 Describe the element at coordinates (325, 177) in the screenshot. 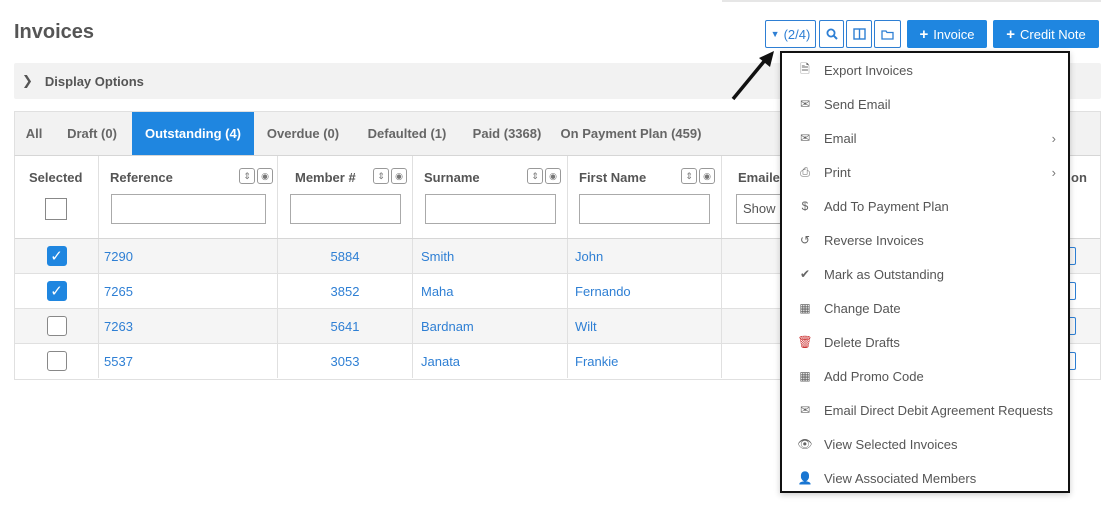

I see `col-member-label: Member #` at that location.